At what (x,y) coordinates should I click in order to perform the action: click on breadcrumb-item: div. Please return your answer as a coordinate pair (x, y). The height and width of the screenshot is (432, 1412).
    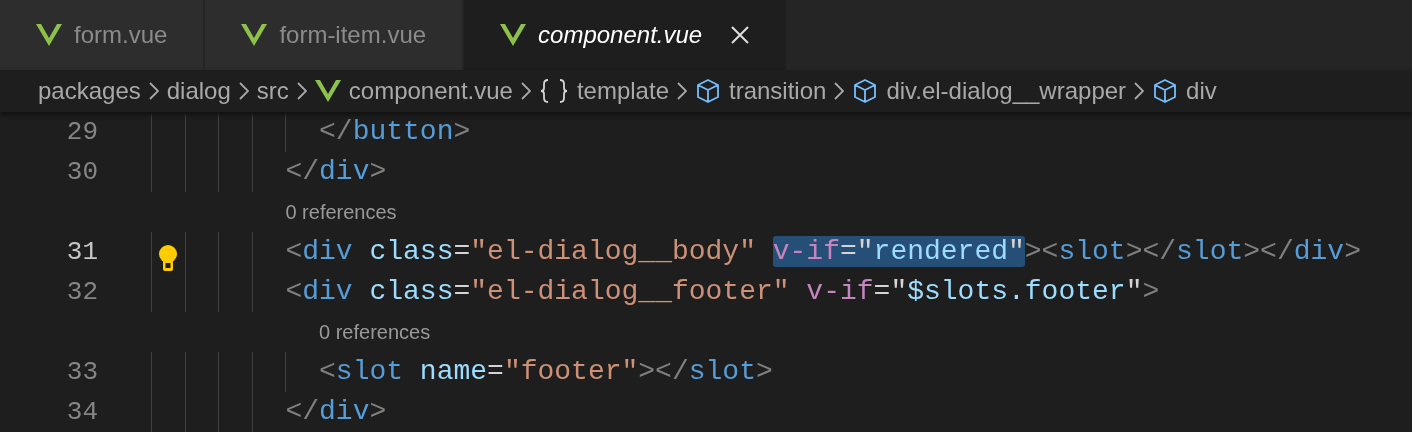
    Looking at the image, I should click on (1201, 91).